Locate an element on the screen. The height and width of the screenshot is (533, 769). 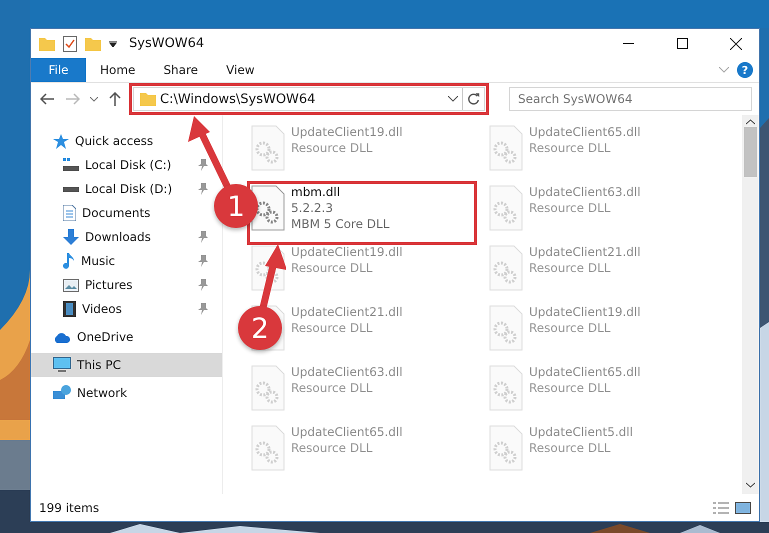
item-count: 199 items is located at coordinates (69, 507).